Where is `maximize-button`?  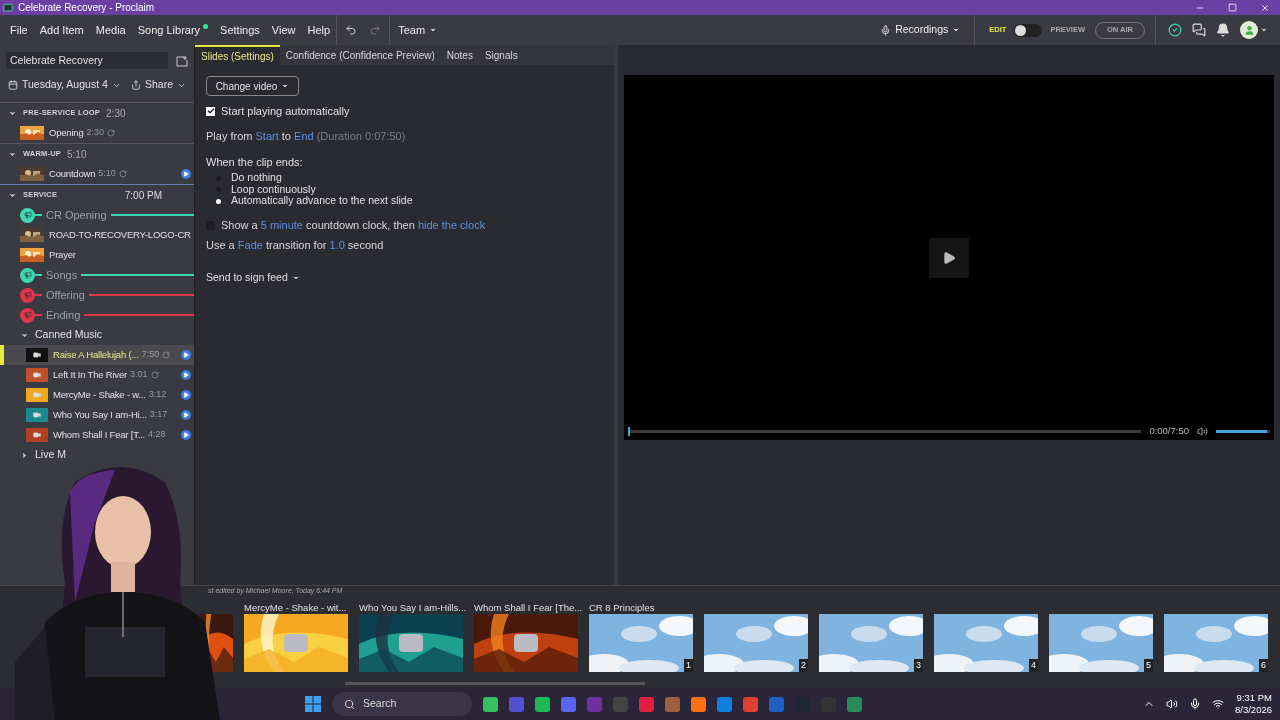
maximize-button is located at coordinates (1232, 7).